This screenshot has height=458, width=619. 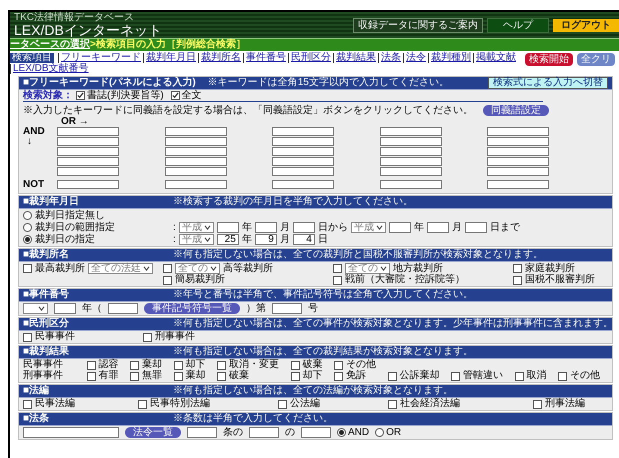 What do you see at coordinates (227, 239) in the screenshot?
I see `input-field: 25` at bounding box center [227, 239].